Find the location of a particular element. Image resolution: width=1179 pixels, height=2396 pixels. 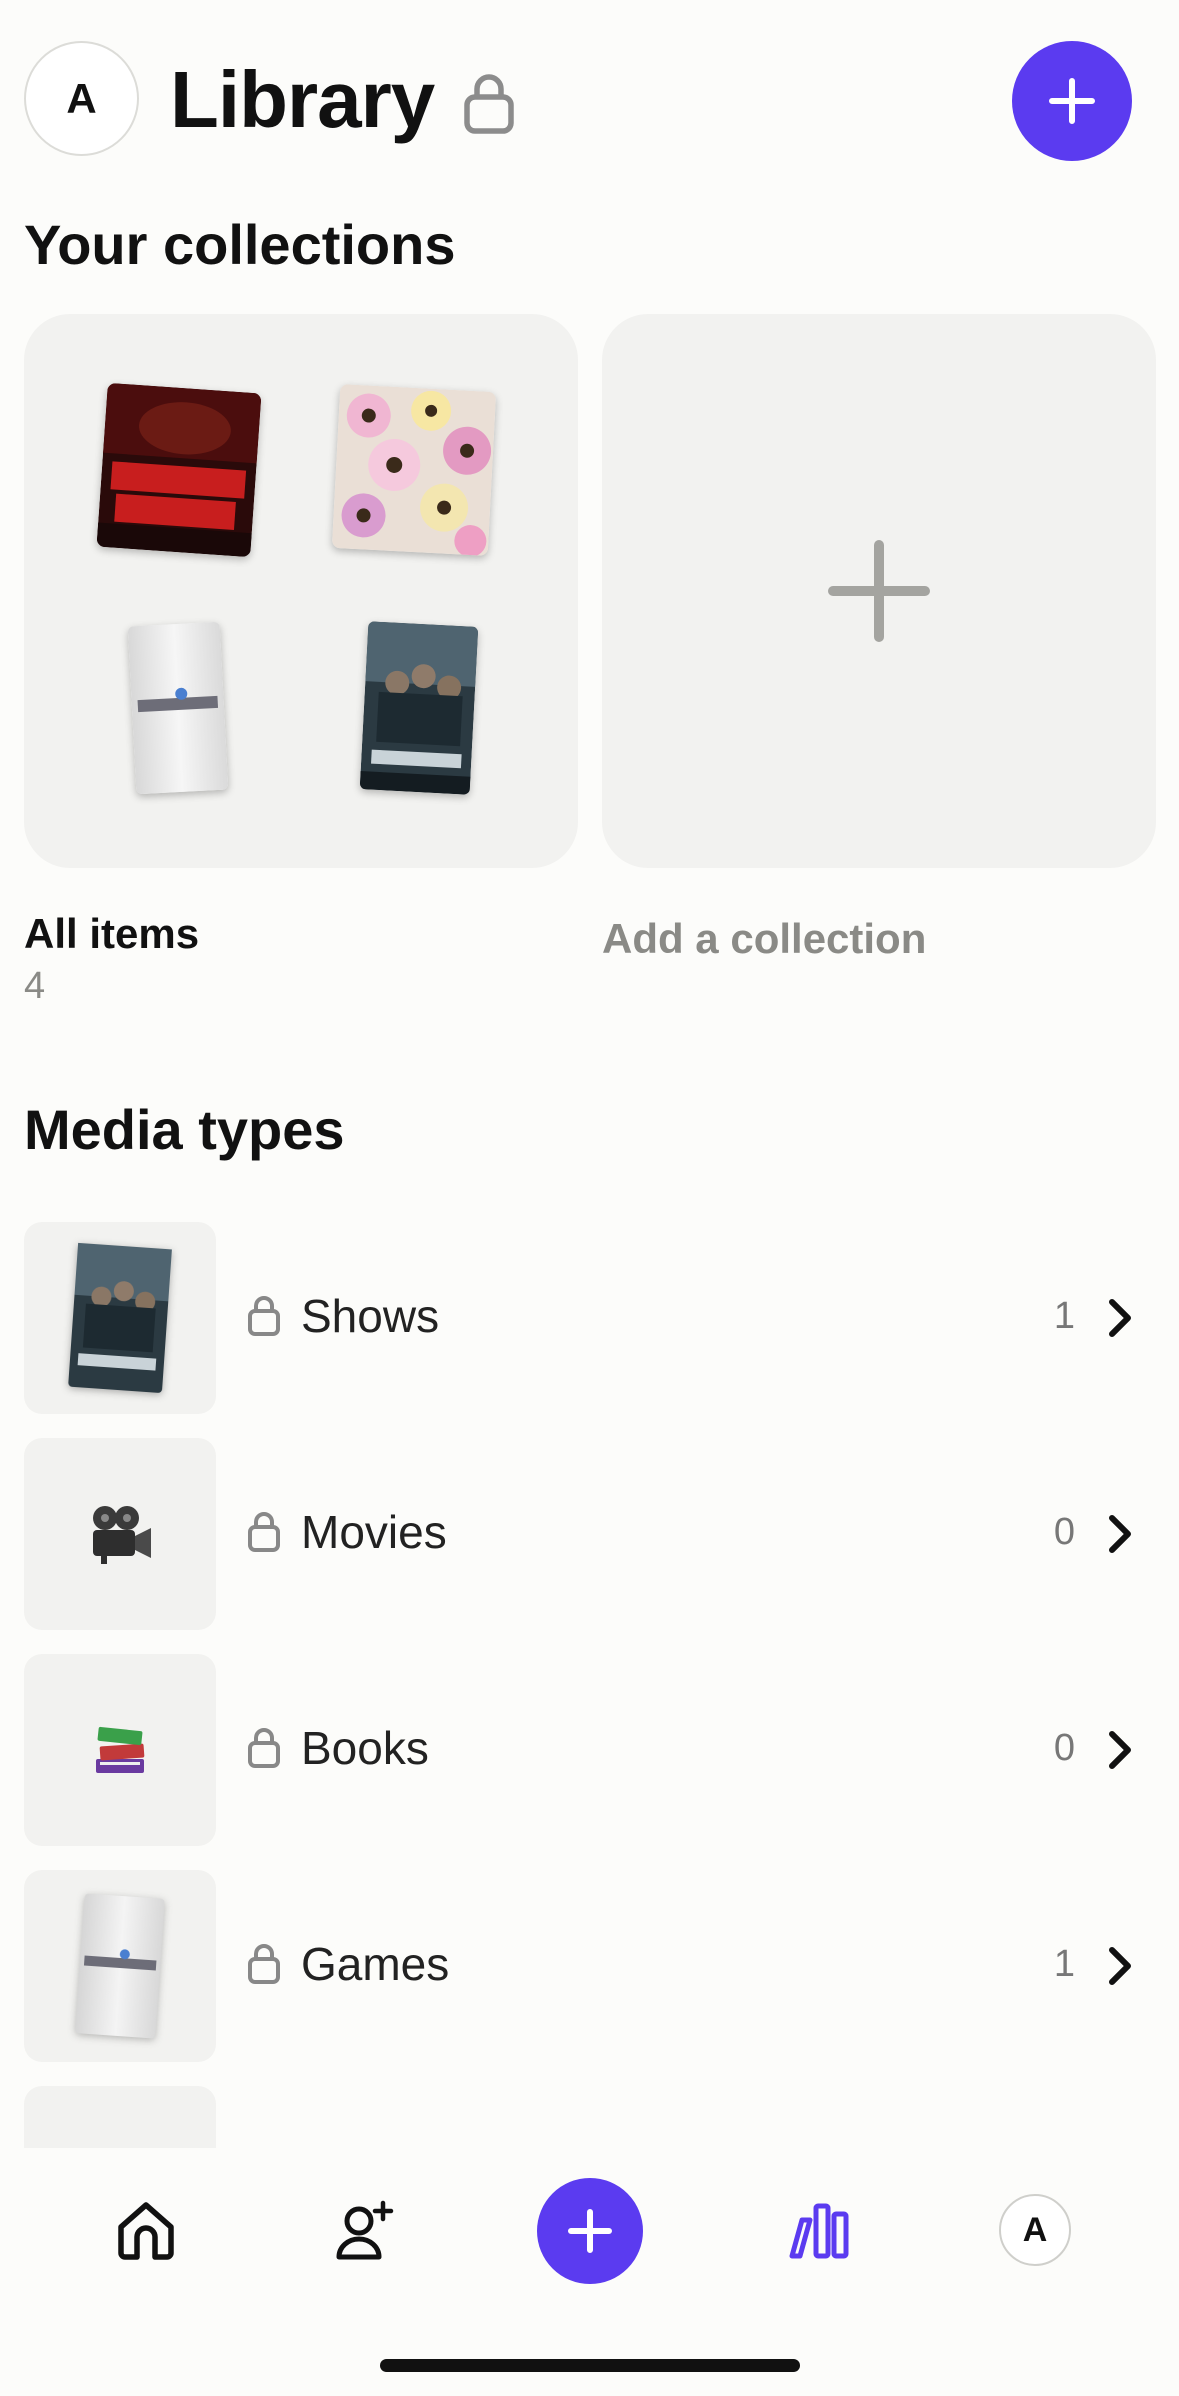

media-type-label: Books is located at coordinates (365, 1748).